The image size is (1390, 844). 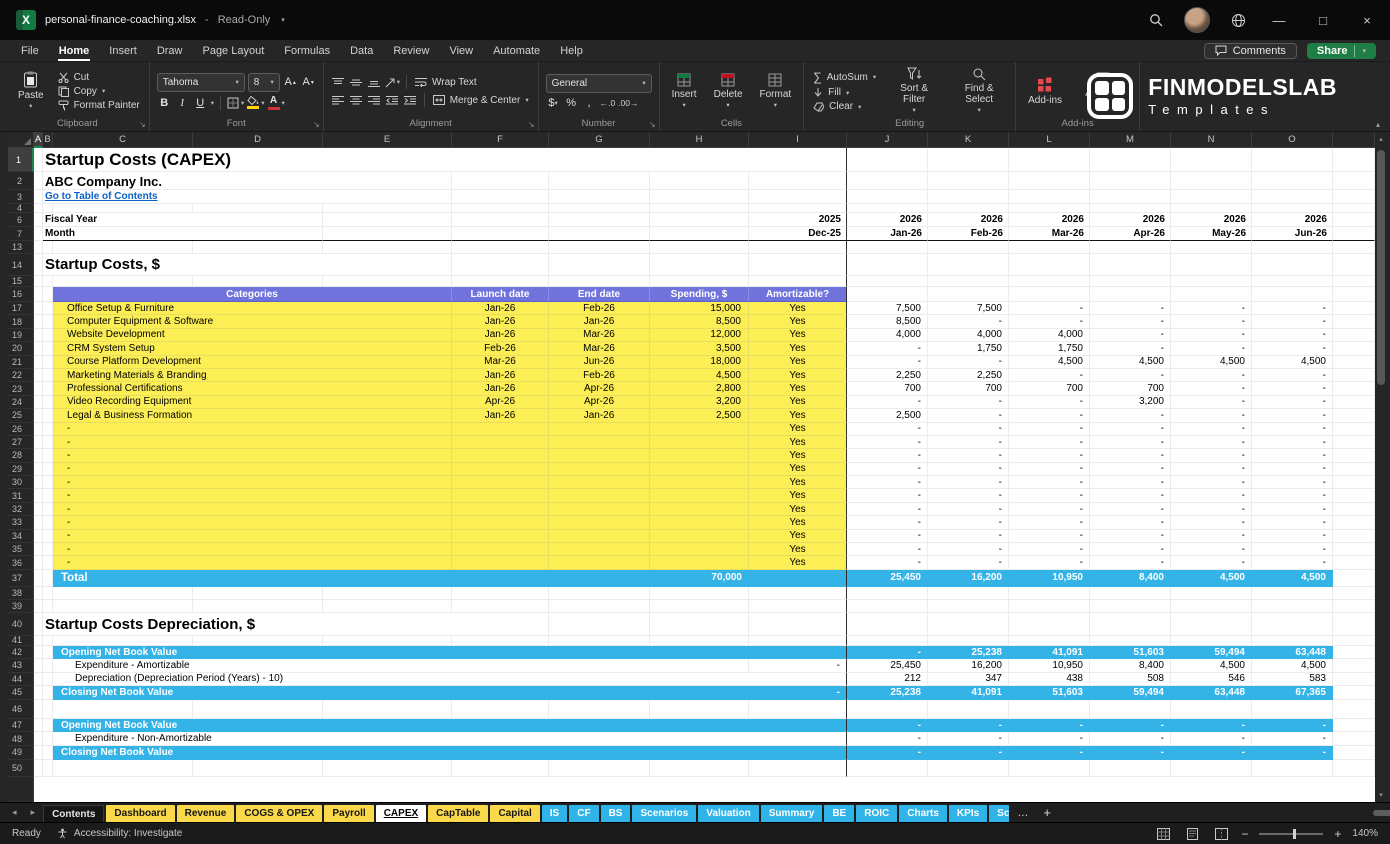 What do you see at coordinates (1047, 812) in the screenshot?
I see `new-sheet-button: +` at bounding box center [1047, 812].